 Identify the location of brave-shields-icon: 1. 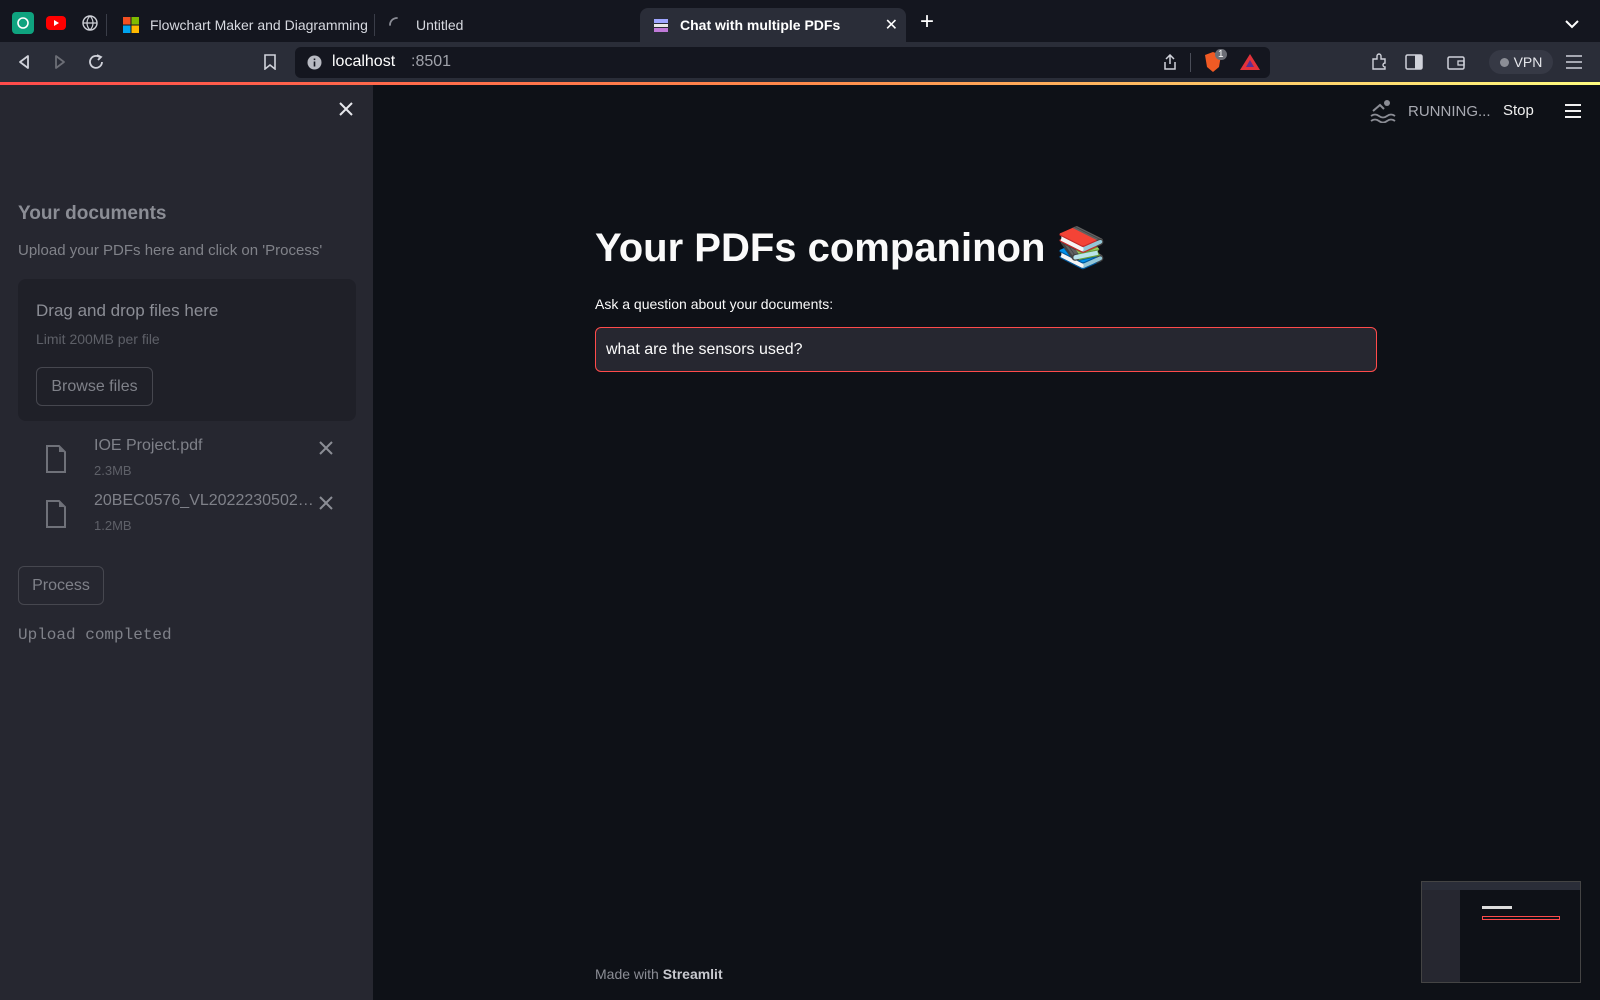
(1215, 61).